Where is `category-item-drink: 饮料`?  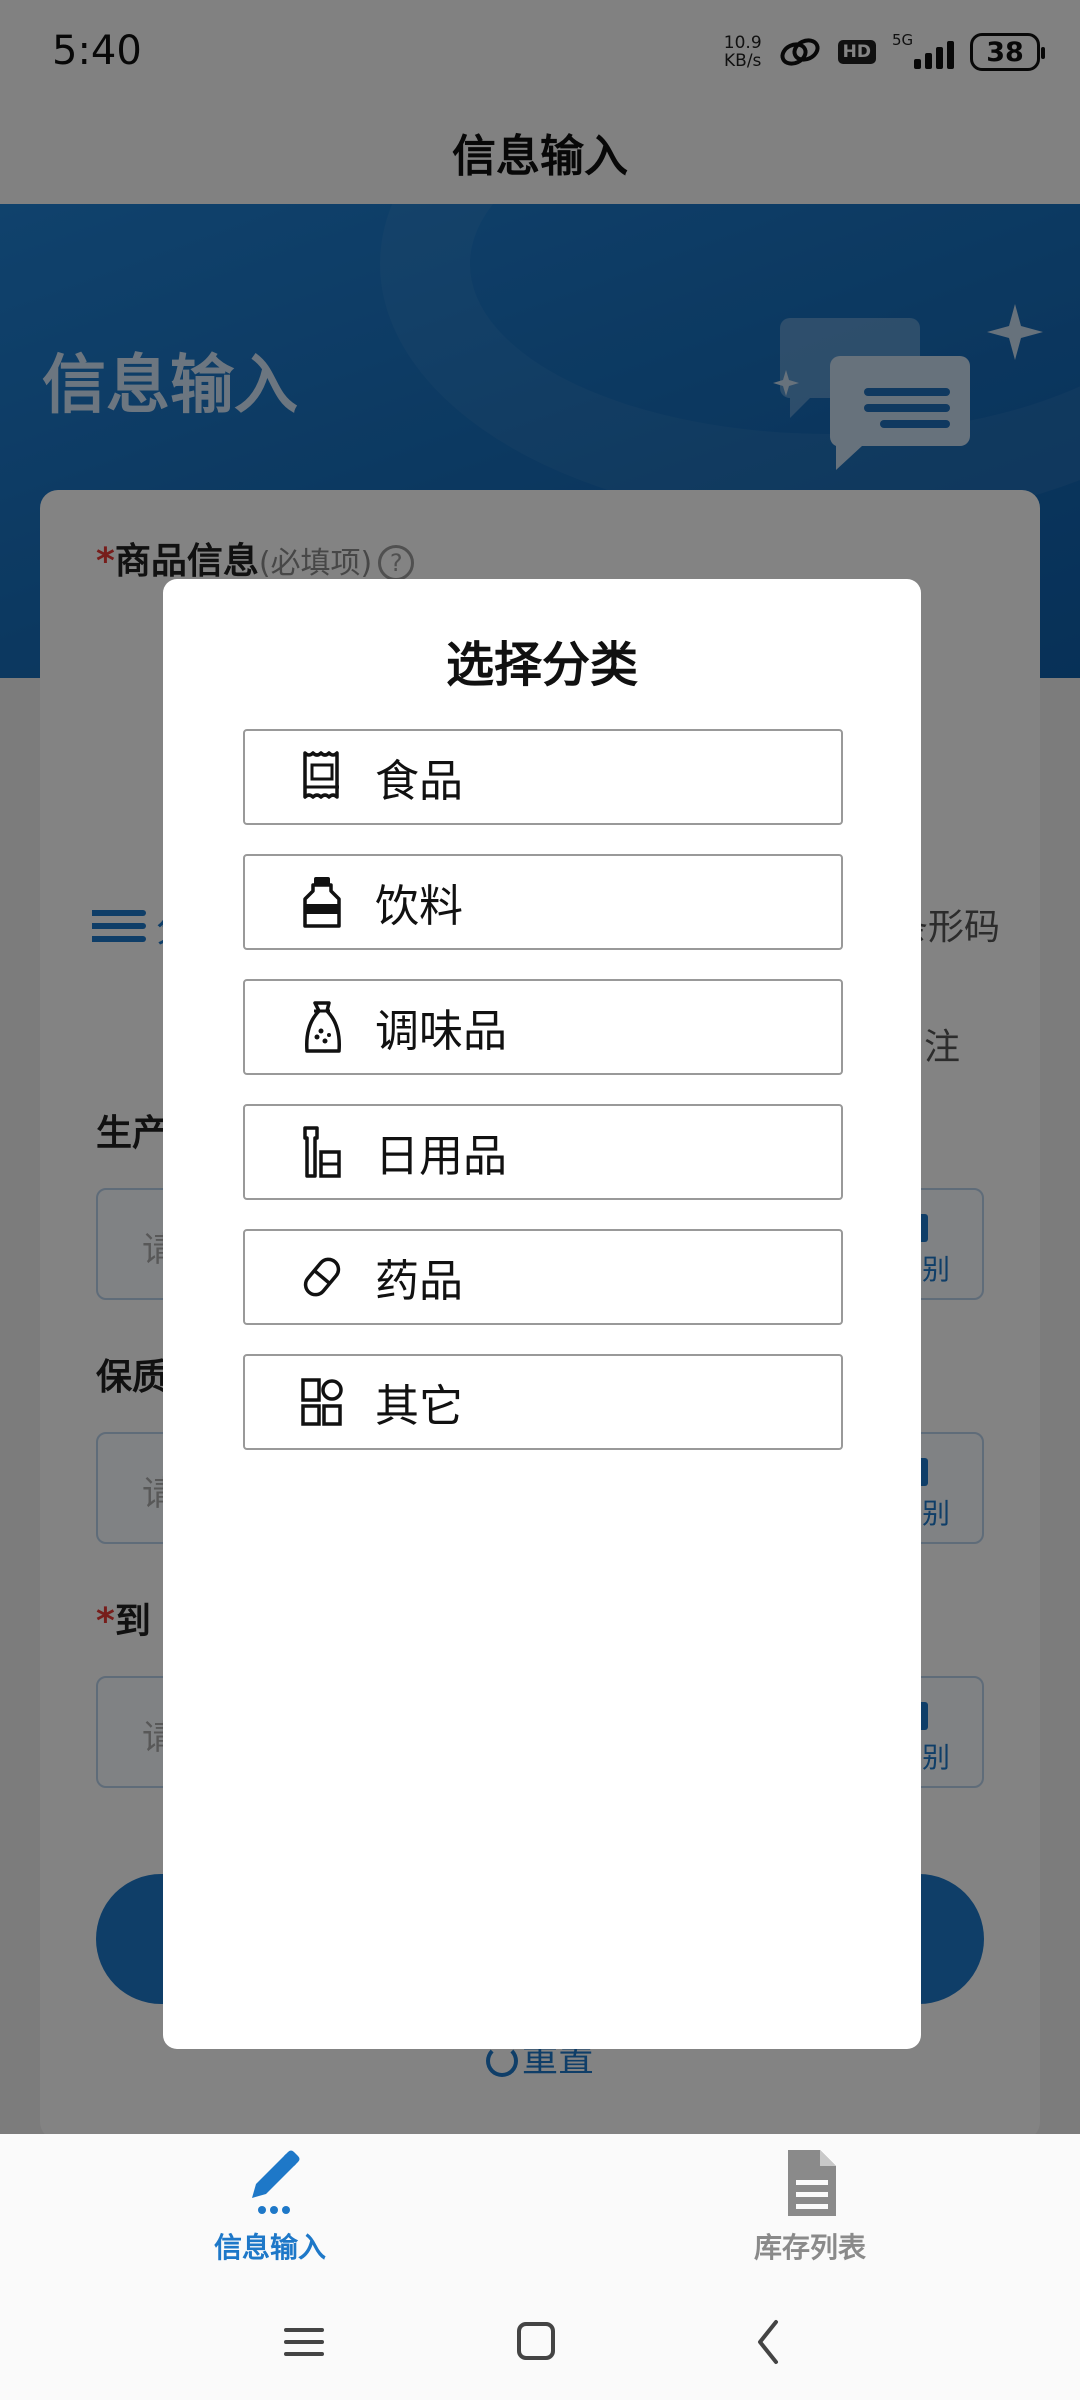 category-item-drink: 饮料 is located at coordinates (543, 902).